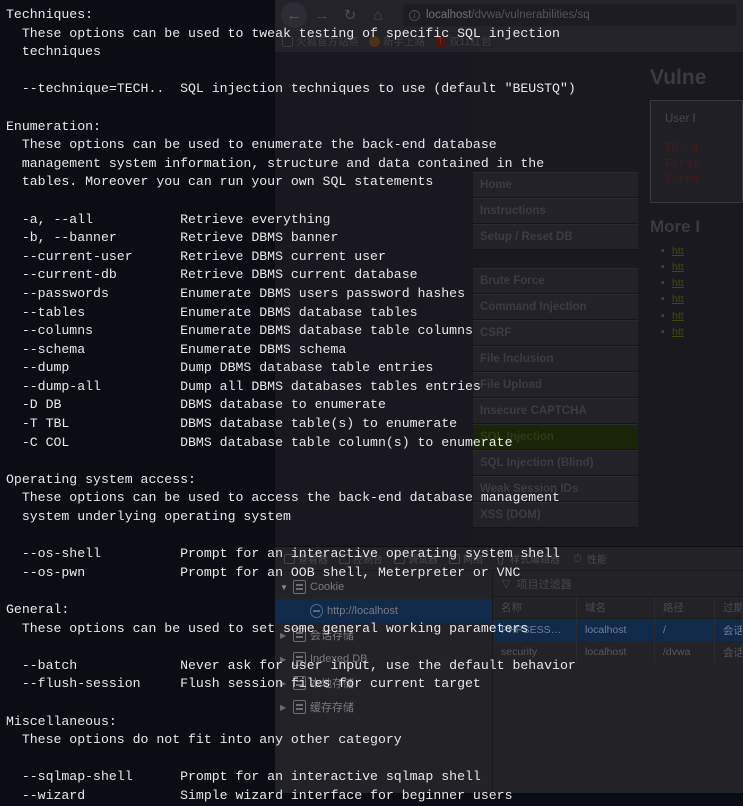  Describe the element at coordinates (527, 558) in the screenshot. I see `tab-style-editor: {} 样式编辑器` at that location.